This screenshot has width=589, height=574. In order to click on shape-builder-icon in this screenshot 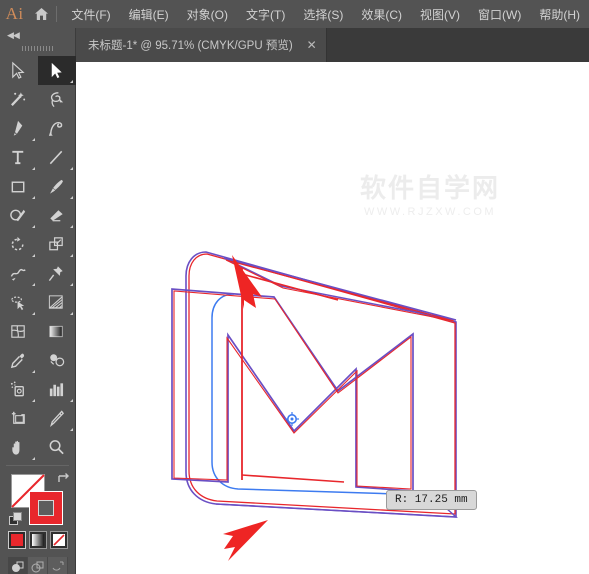, I will do `click(18, 303)`.